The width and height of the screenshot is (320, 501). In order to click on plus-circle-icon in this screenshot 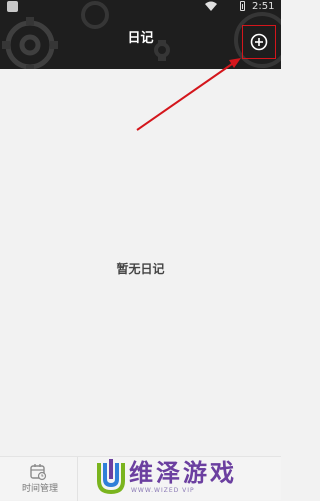, I will do `click(259, 42)`.